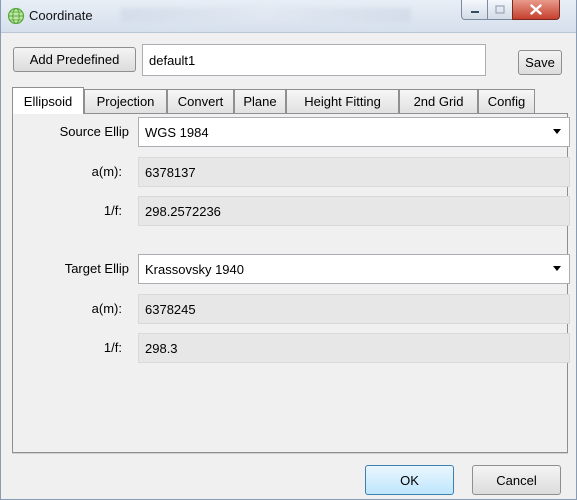 This screenshot has width=577, height=500. What do you see at coordinates (183, 211) in the screenshot?
I see `source-f-value: 298.2572236` at bounding box center [183, 211].